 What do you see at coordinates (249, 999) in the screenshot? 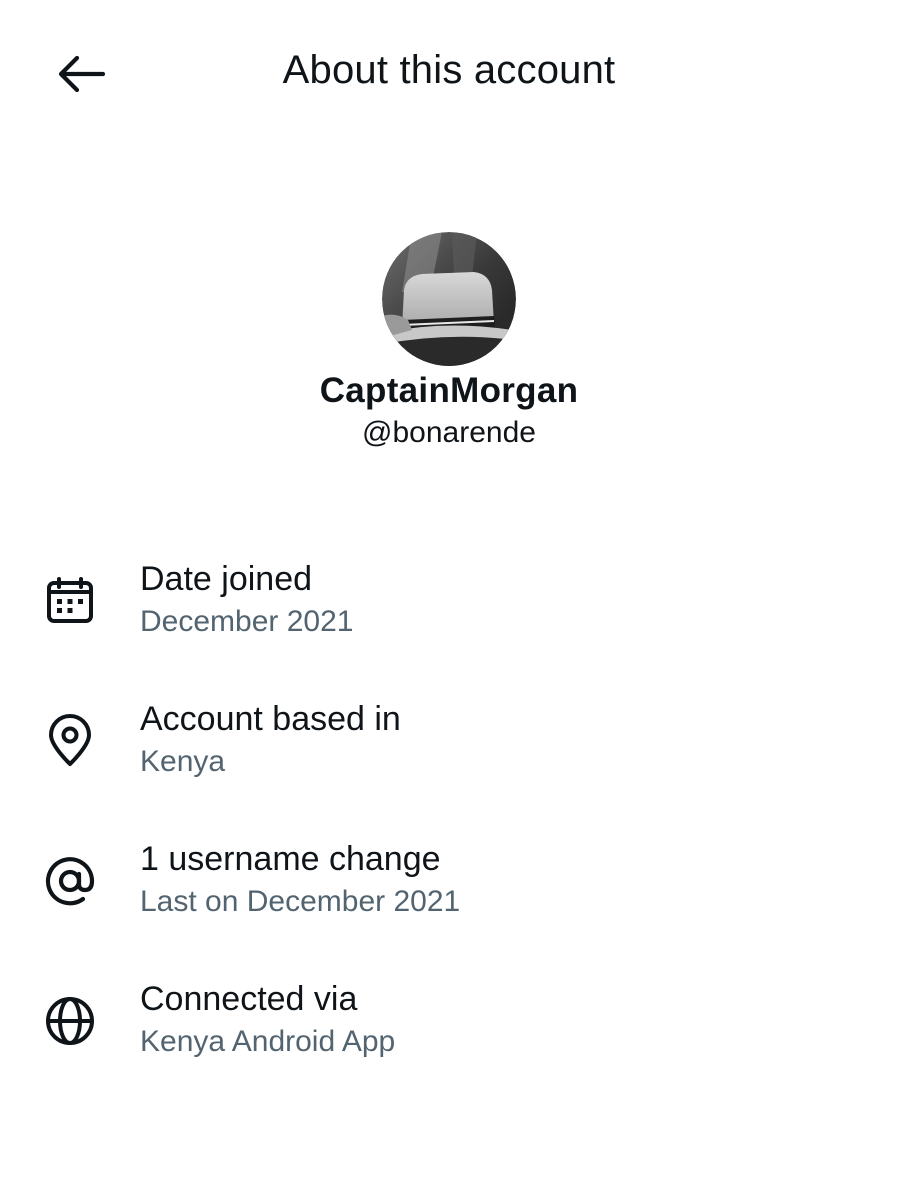
I see `info-label: Connected via` at bounding box center [249, 999].